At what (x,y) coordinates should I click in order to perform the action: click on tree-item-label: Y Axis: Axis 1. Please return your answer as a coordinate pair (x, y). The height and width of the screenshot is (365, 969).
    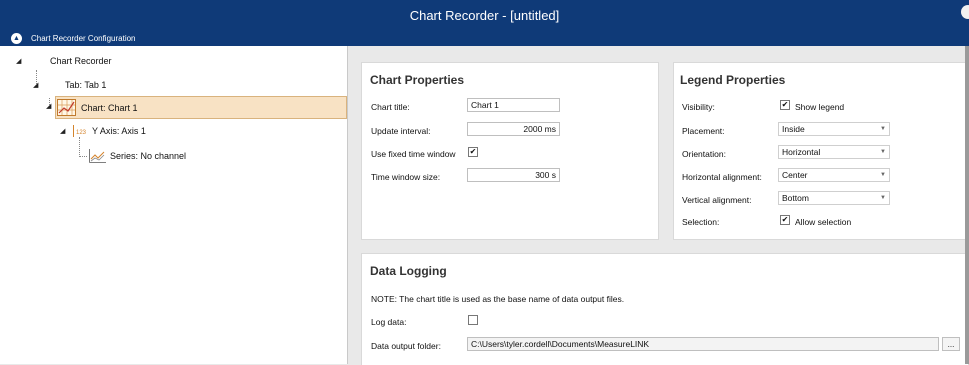
    Looking at the image, I should click on (119, 130).